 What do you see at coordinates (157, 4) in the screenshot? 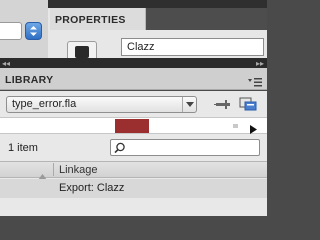
I see `properties-tabbar` at bounding box center [157, 4].